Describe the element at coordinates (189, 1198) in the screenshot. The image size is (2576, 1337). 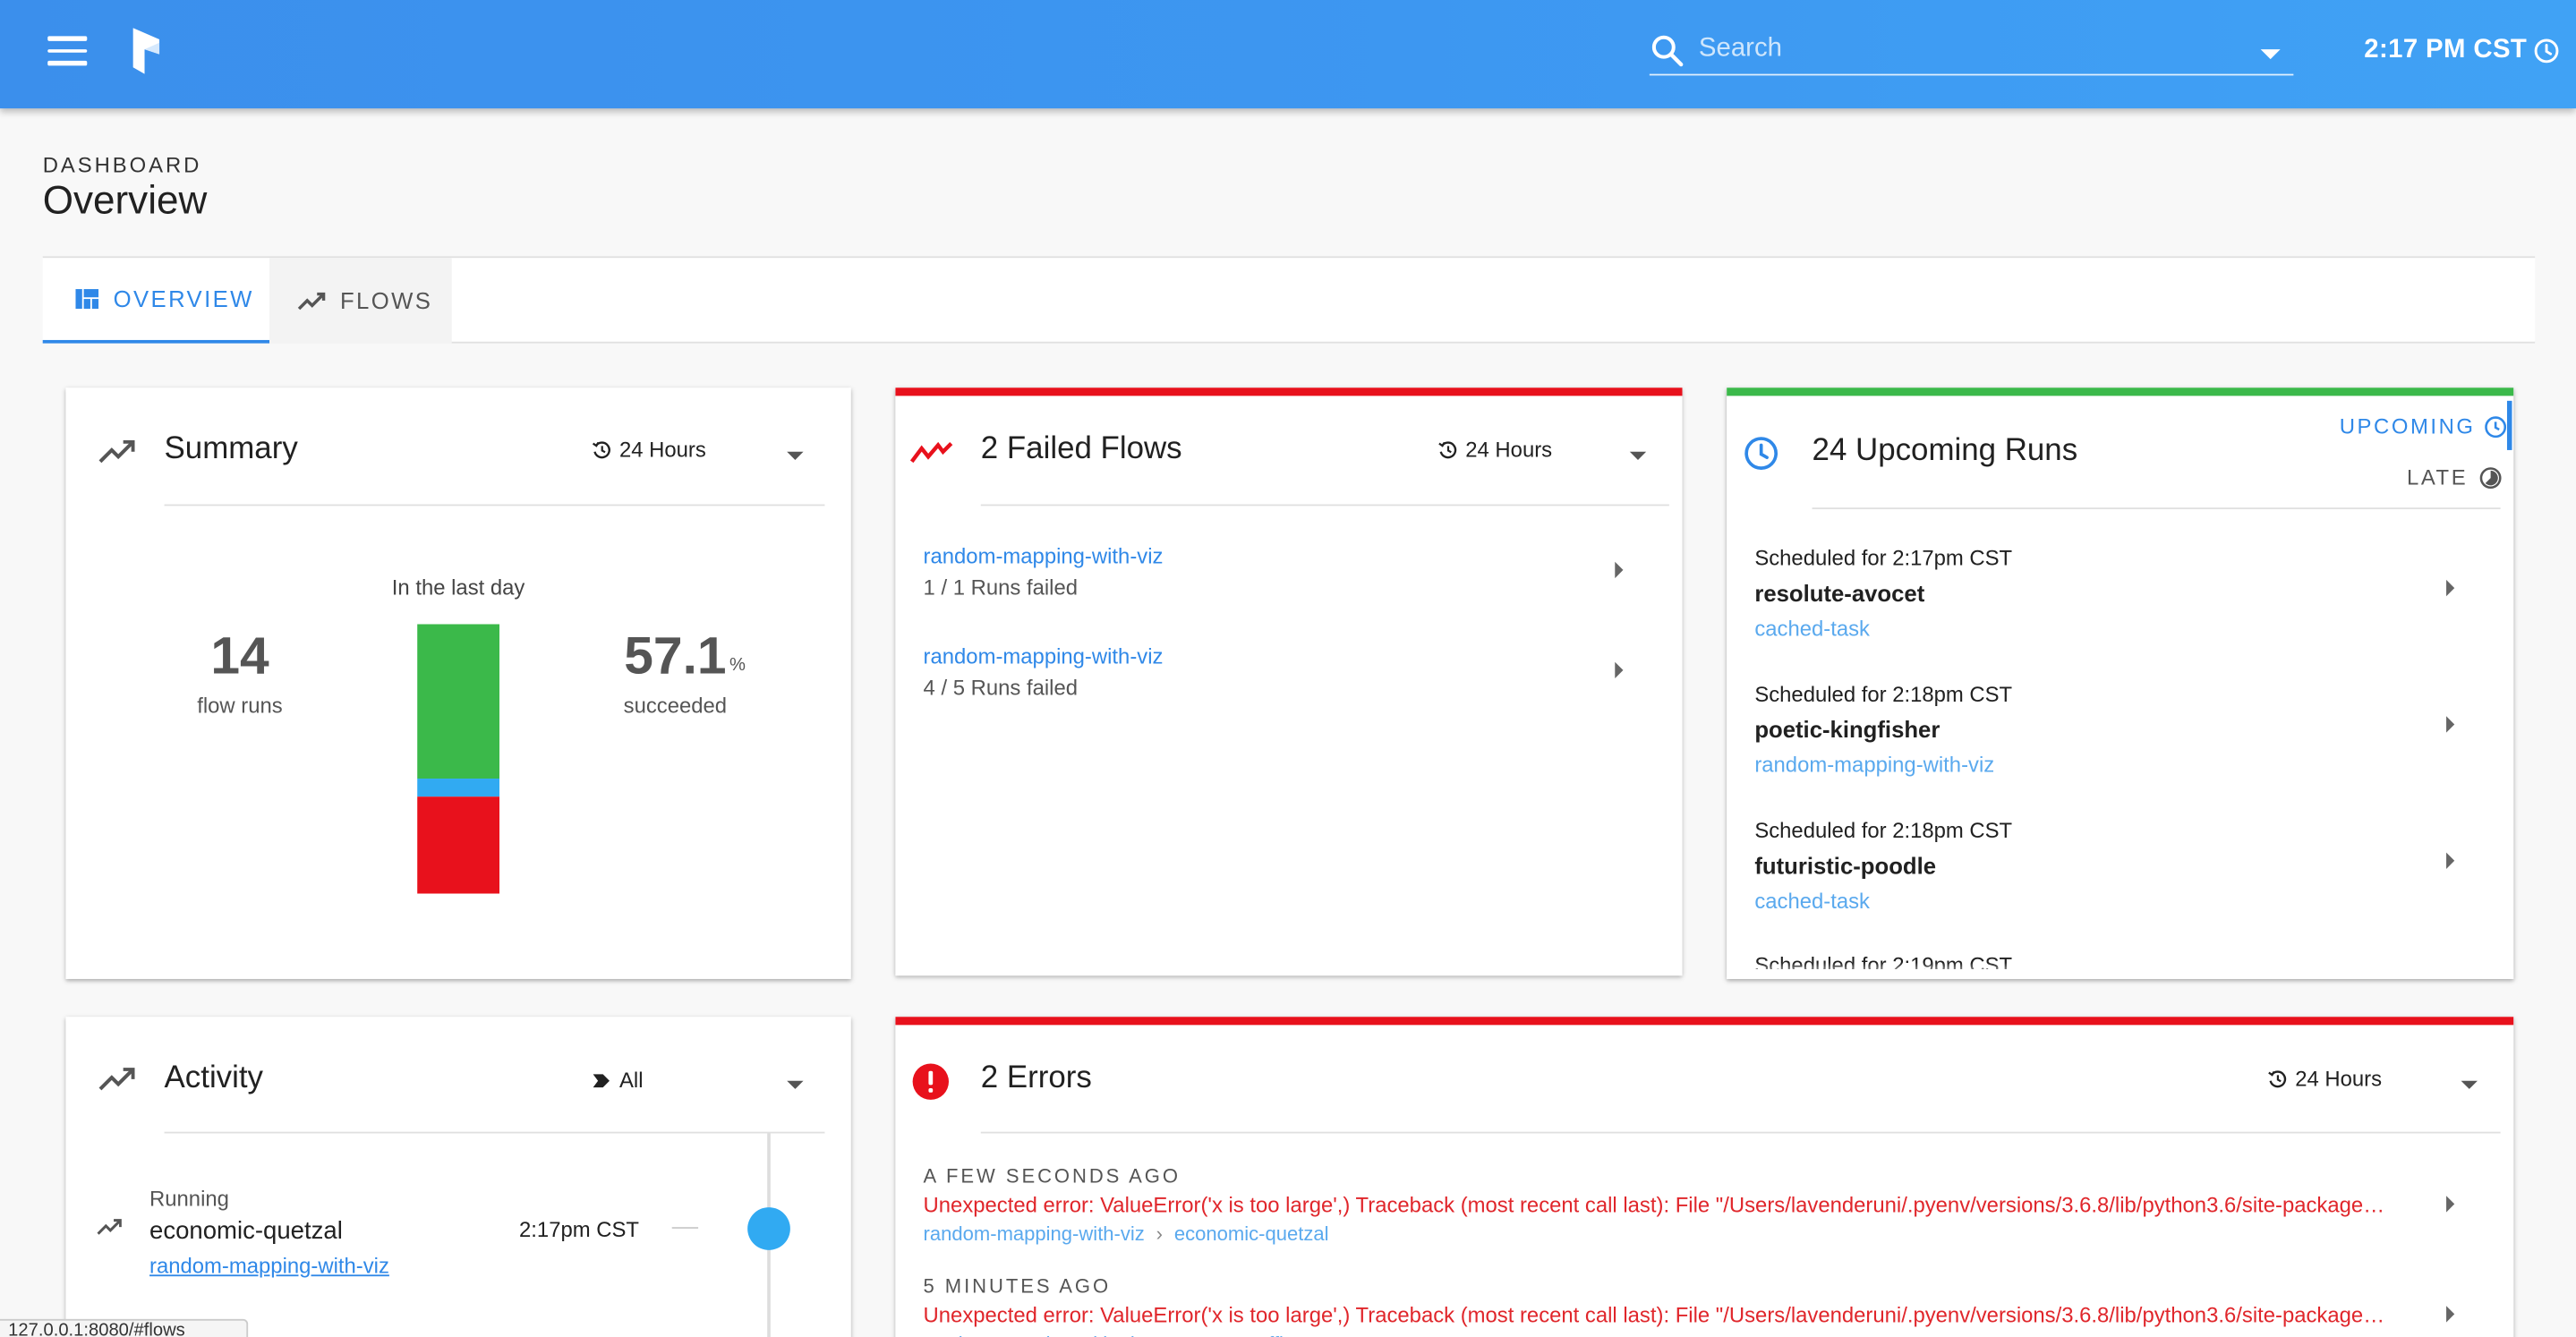
I see `activity-status: Running` at that location.